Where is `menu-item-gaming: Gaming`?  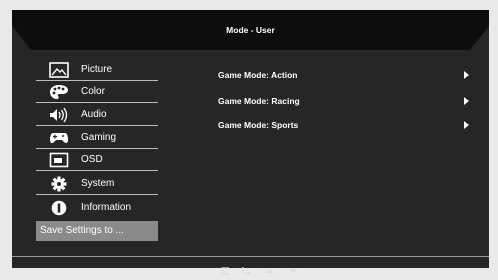
menu-item-gaming: Gaming is located at coordinates (97, 138).